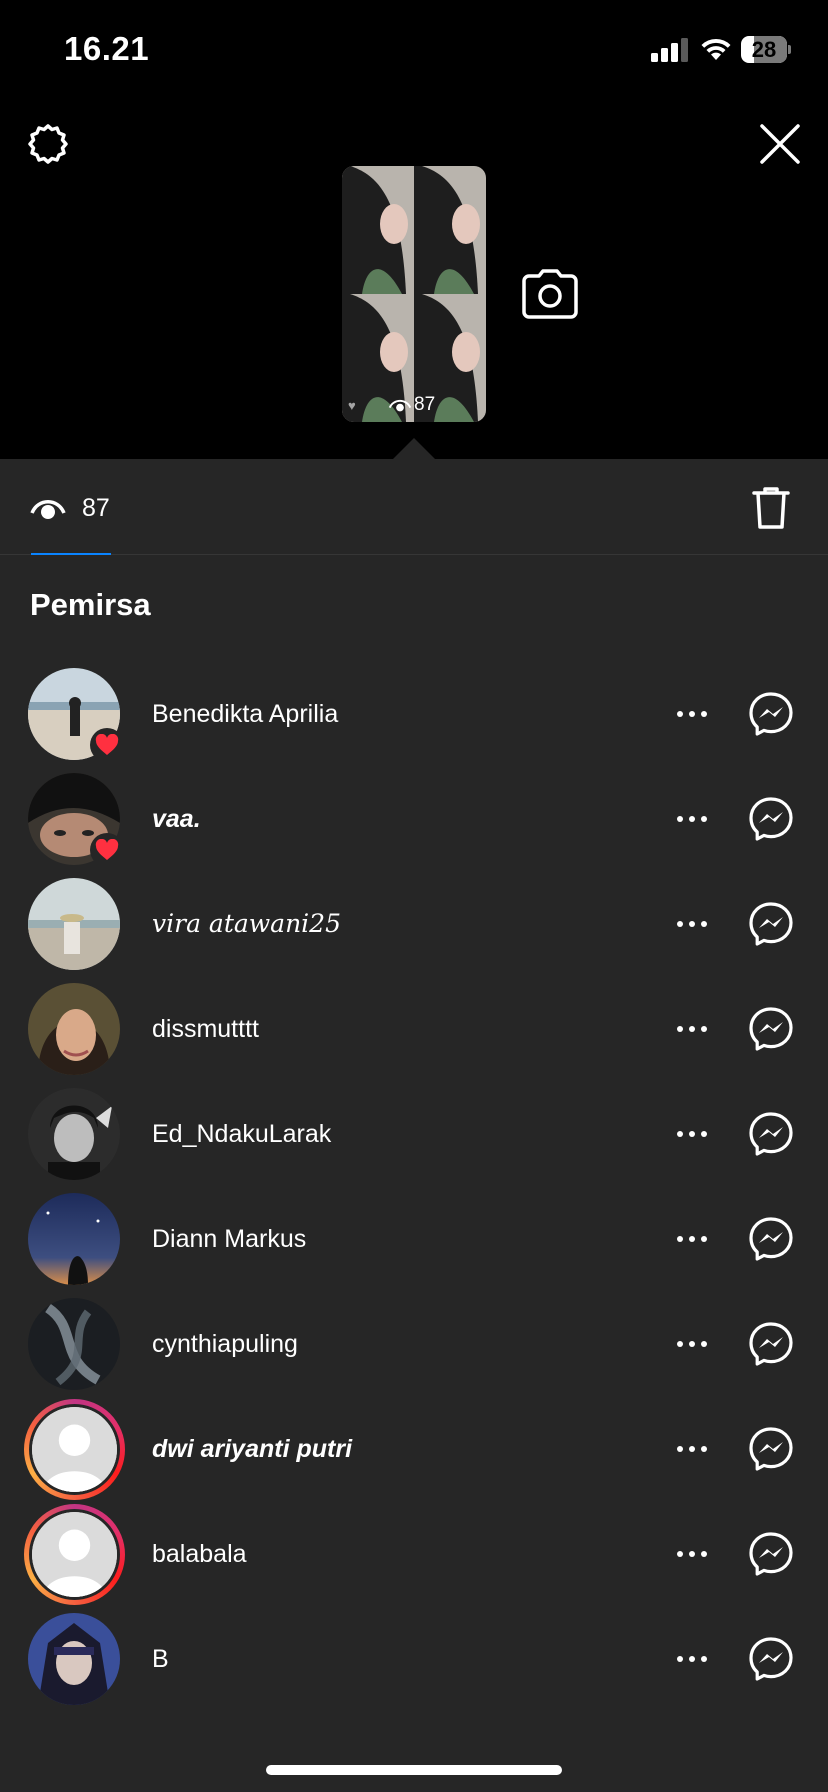 Image resolution: width=828 pixels, height=1792 pixels. I want to click on viewer-row: Ed_NdakuLarak, so click(414, 1134).